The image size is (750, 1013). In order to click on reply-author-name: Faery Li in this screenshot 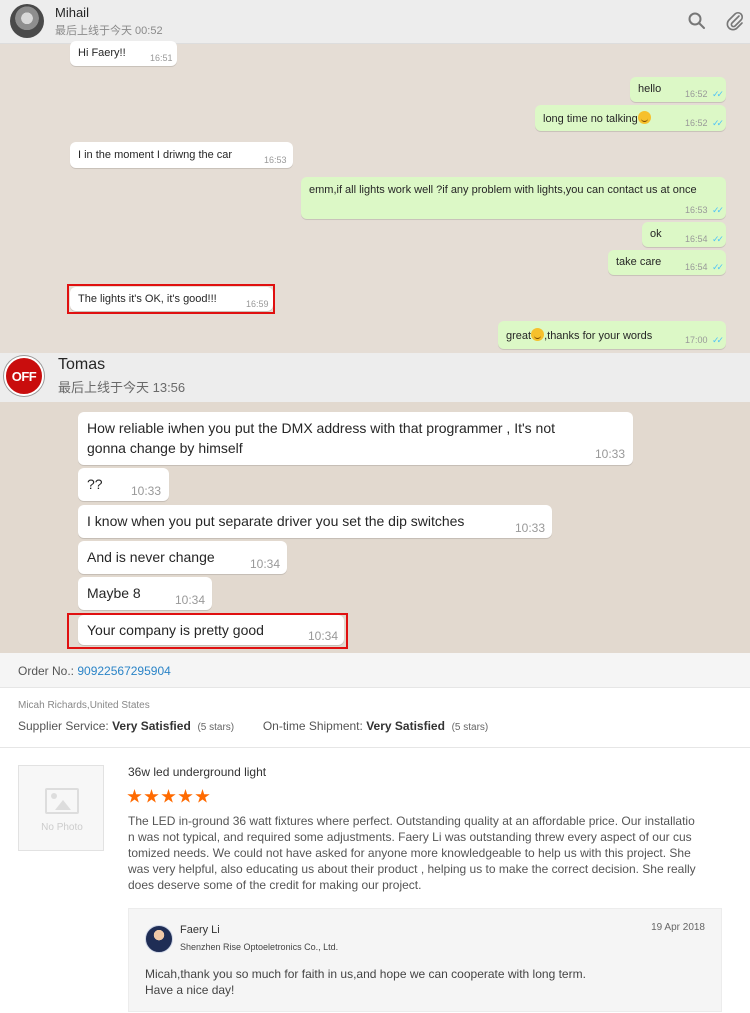, I will do `click(200, 930)`.